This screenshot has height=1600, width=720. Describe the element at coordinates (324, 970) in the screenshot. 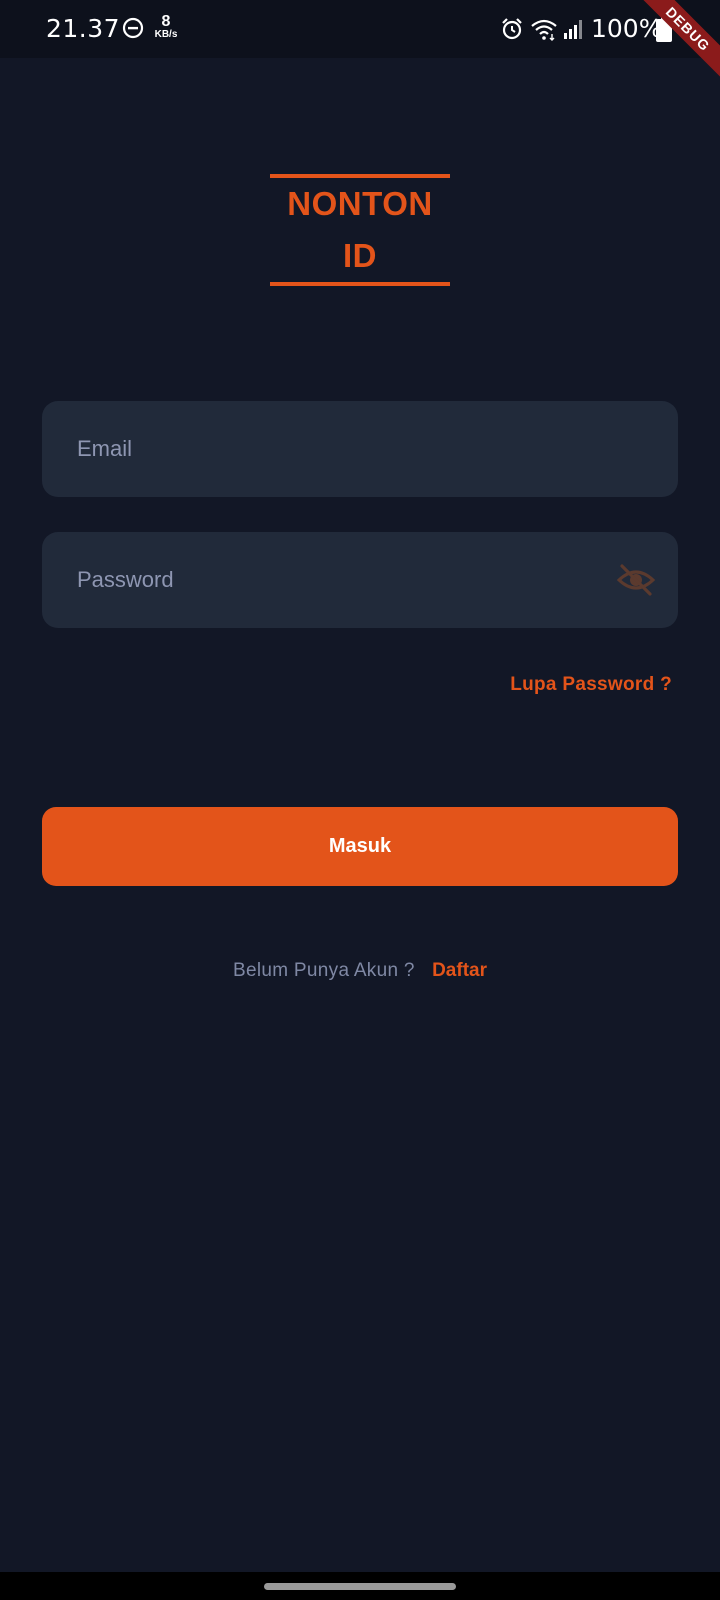

I see `register-prompt: Belum Punya Akun ?` at that location.